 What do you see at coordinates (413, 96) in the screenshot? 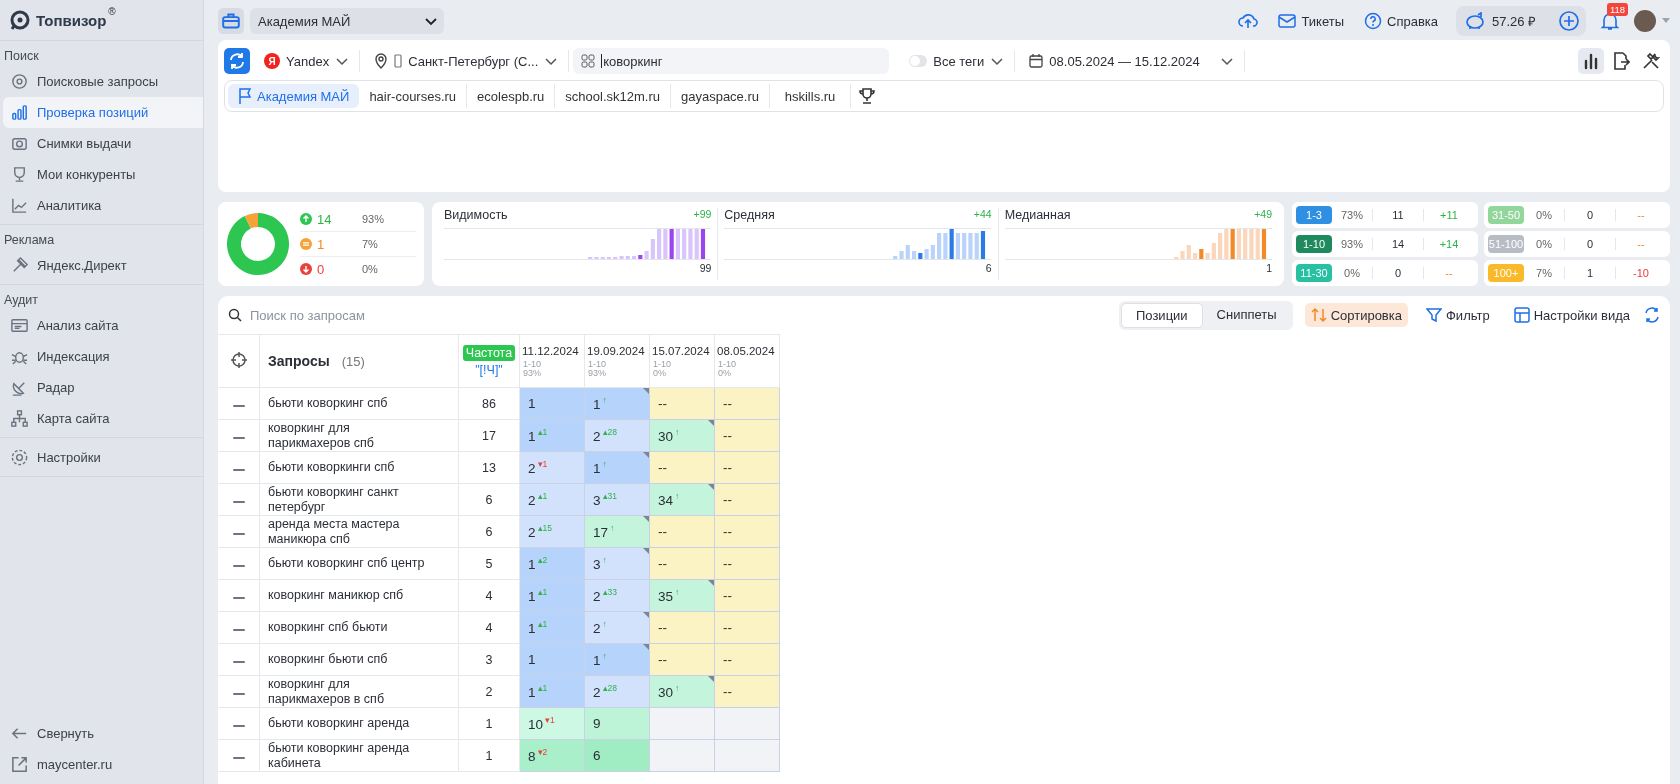
I see `competitor-tab: hair-courses.ru` at bounding box center [413, 96].